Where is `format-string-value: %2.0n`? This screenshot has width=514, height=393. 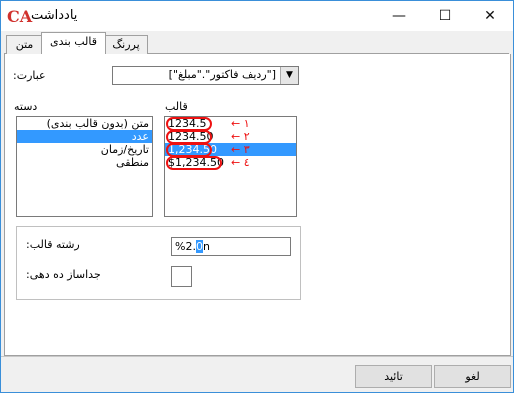 format-string-value: %2.0n is located at coordinates (192, 246).